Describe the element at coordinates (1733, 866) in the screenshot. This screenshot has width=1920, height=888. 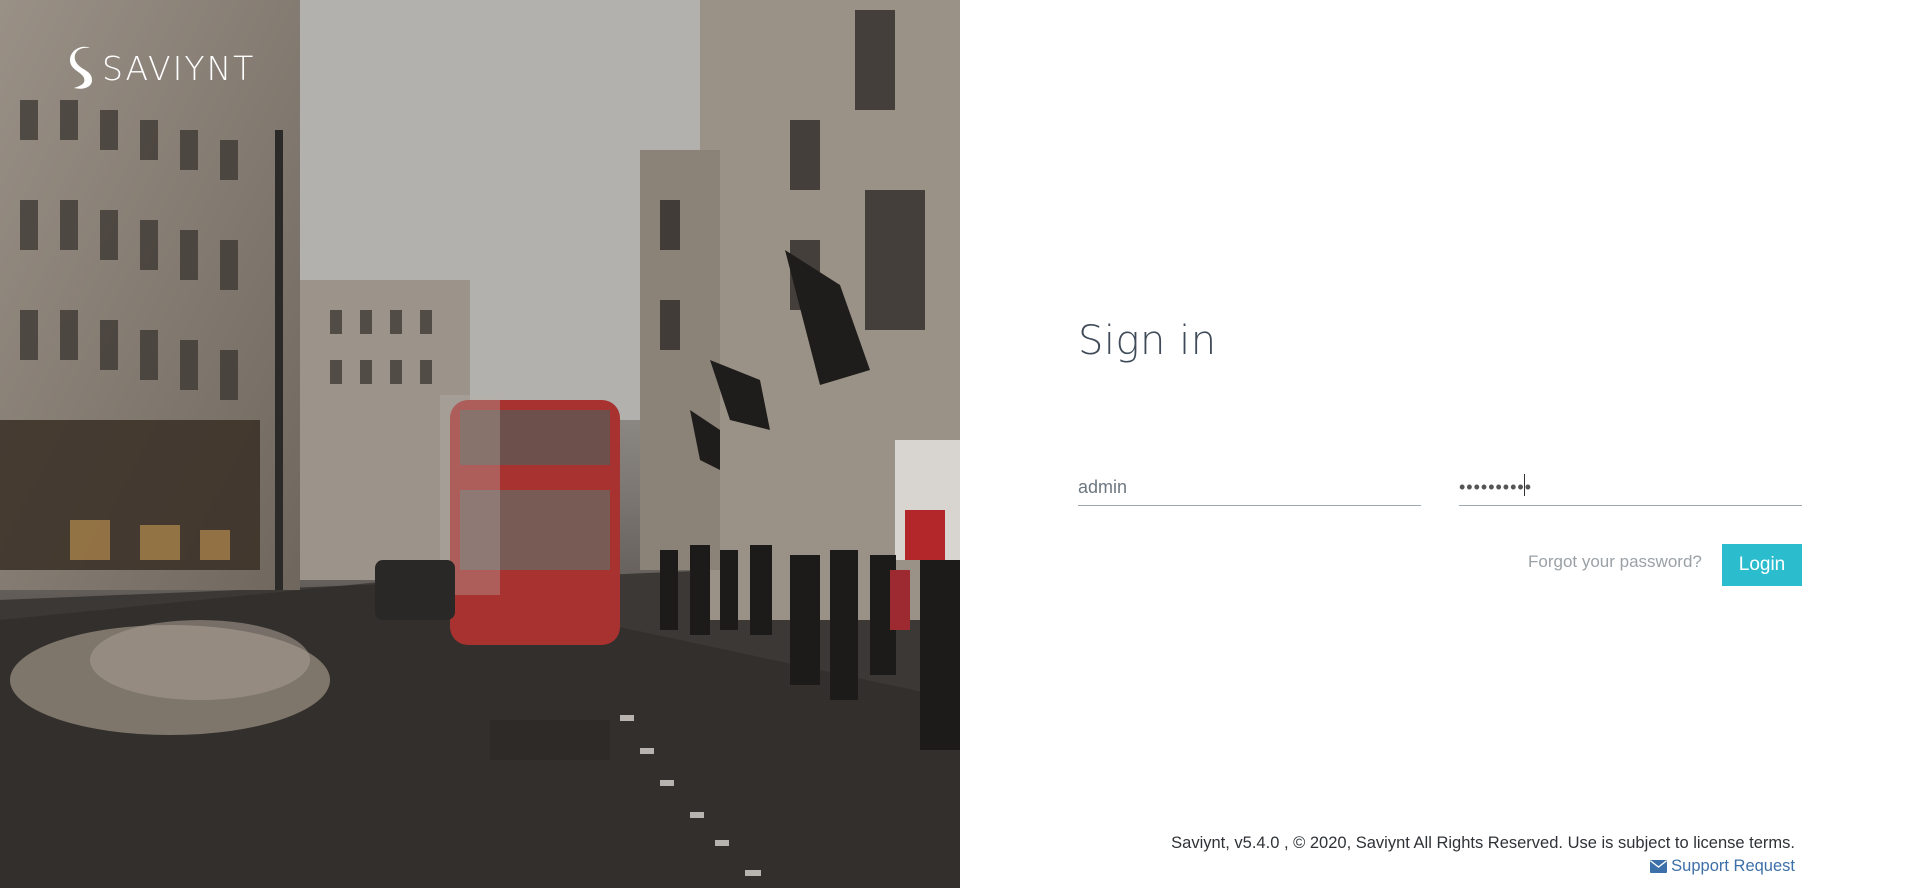
I see `support-request-label: Support Request` at that location.